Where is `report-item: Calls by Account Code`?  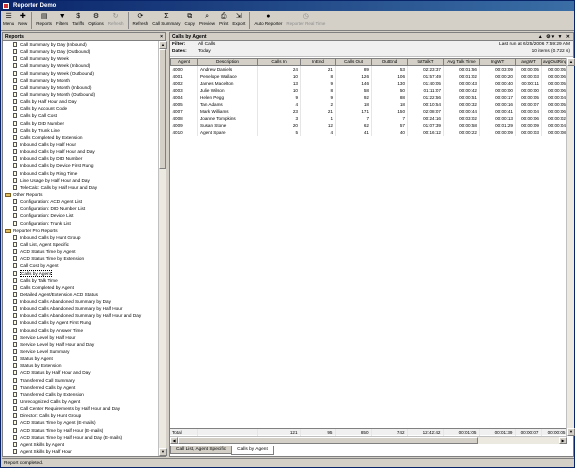 report-item: Calls by Account Code is located at coordinates (80, 108).